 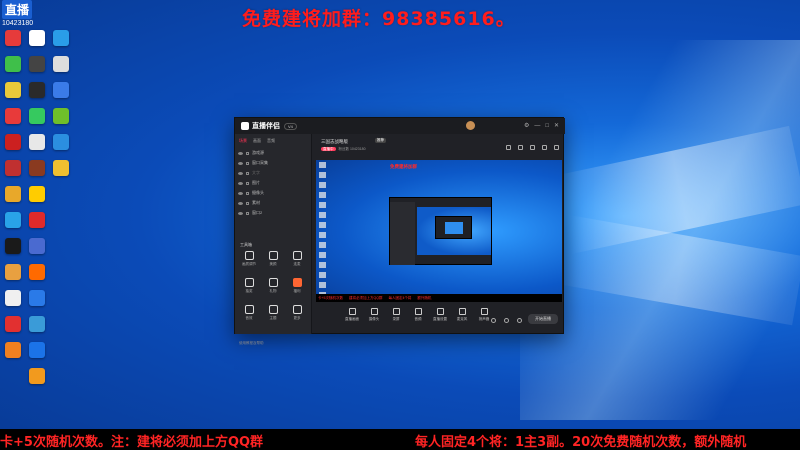 What do you see at coordinates (462, 318) in the screenshot?
I see `stream-control-button: 麦克风` at bounding box center [462, 318].